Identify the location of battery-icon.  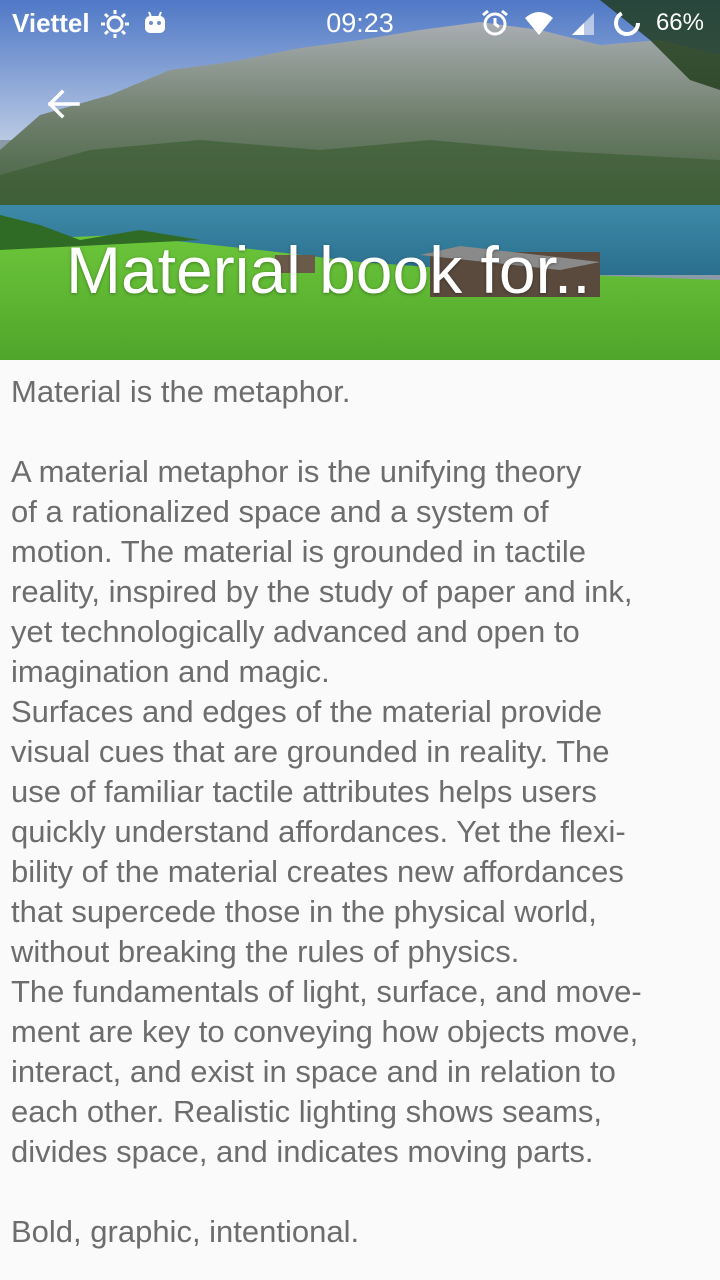
(627, 23).